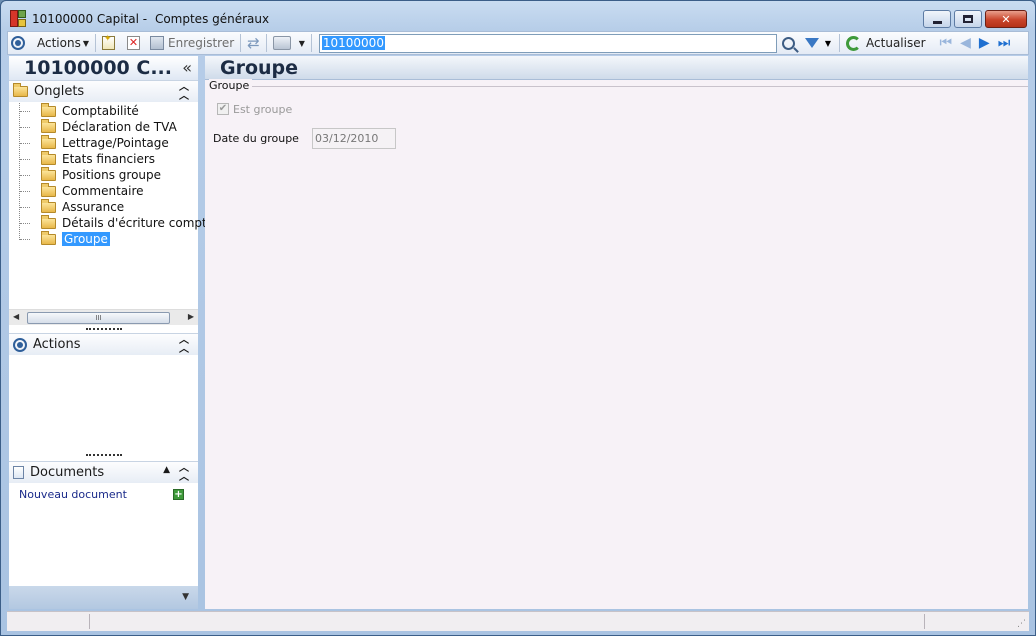  What do you see at coordinates (854, 43) in the screenshot?
I see `refresh-icon` at bounding box center [854, 43].